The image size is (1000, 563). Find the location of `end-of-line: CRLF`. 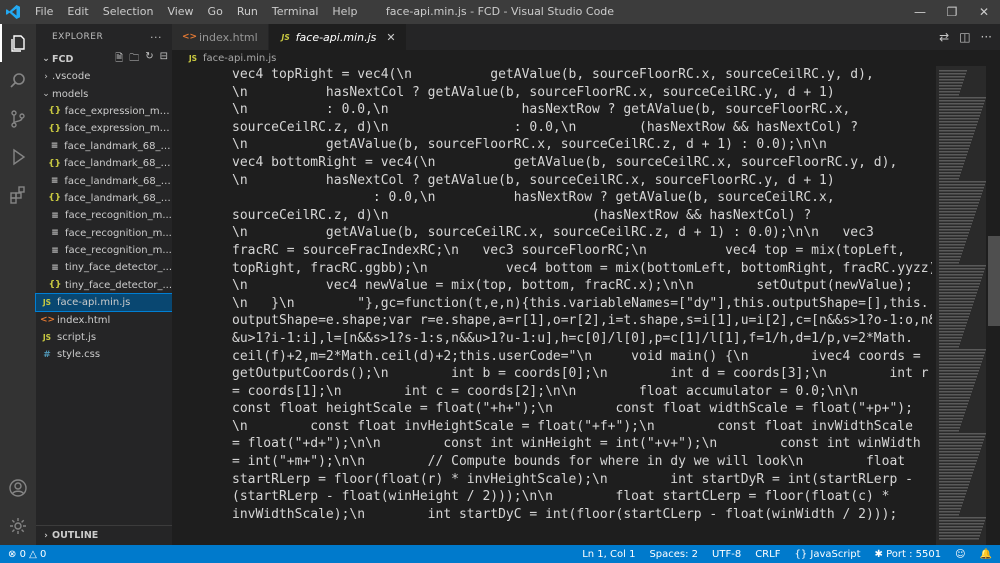

end-of-line: CRLF is located at coordinates (767, 554).